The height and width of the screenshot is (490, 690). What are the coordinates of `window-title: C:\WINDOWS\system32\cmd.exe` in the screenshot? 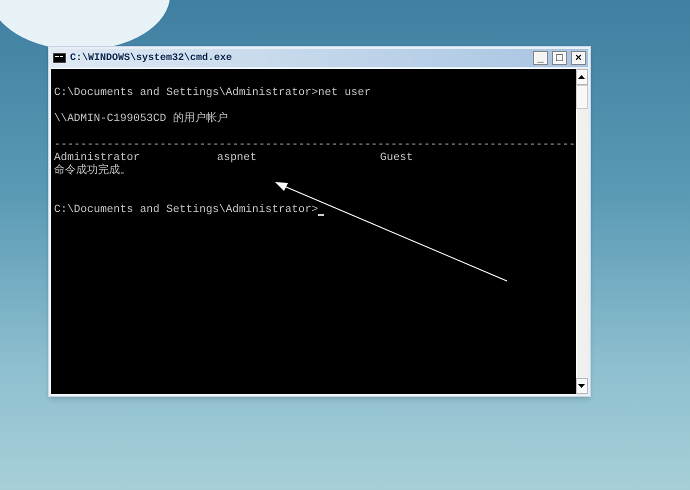 It's located at (151, 59).